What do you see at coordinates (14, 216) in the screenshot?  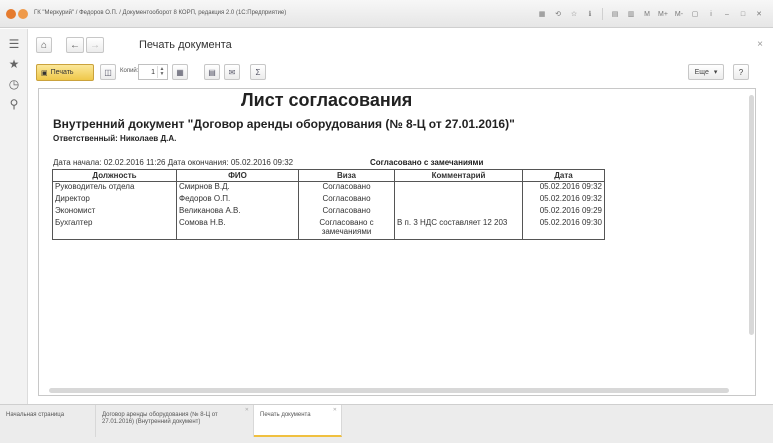 I see `sections-rail: ☰ ★ ◷ ⚲` at bounding box center [14, 216].